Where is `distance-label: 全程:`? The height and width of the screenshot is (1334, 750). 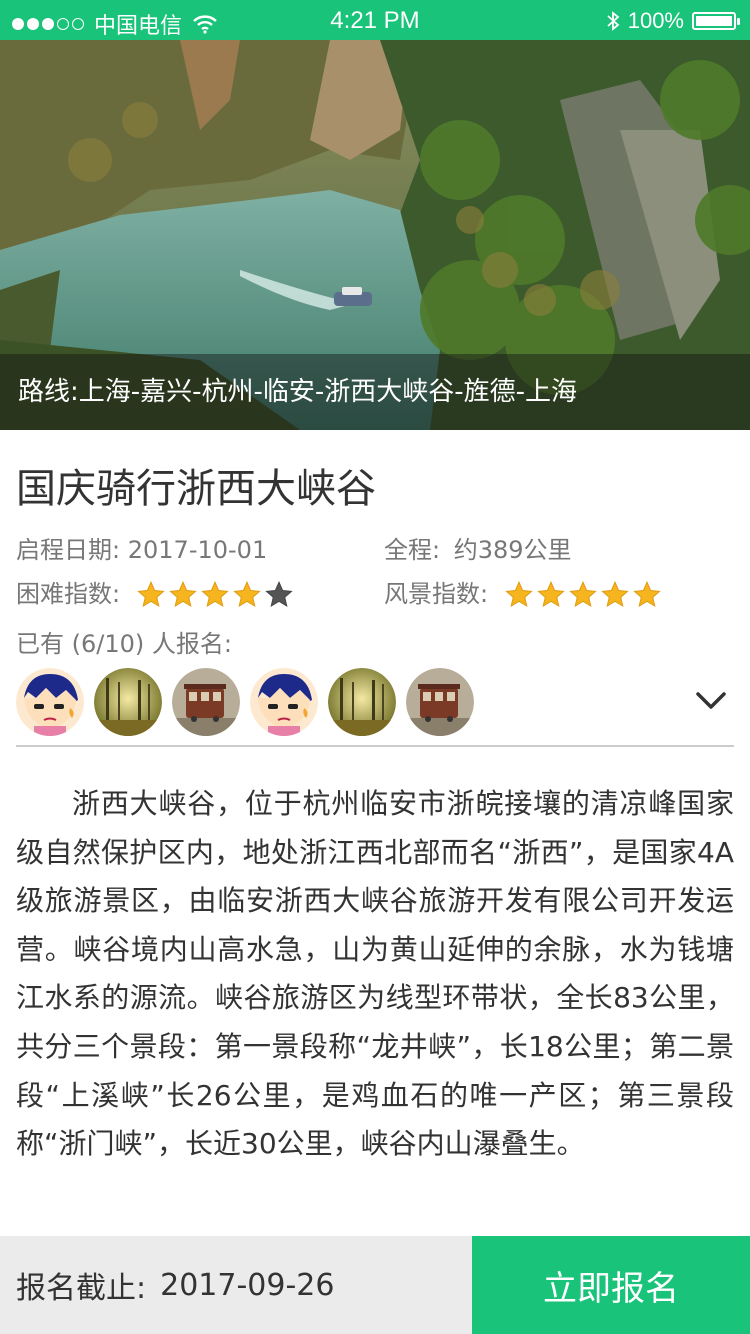
distance-label: 全程: is located at coordinates (412, 550).